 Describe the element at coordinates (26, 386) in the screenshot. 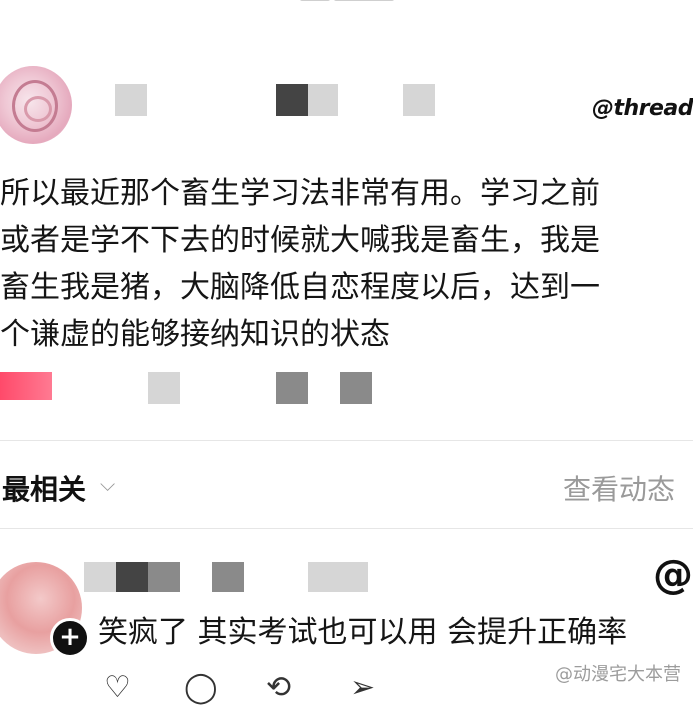

I see `blurred-banner` at that location.